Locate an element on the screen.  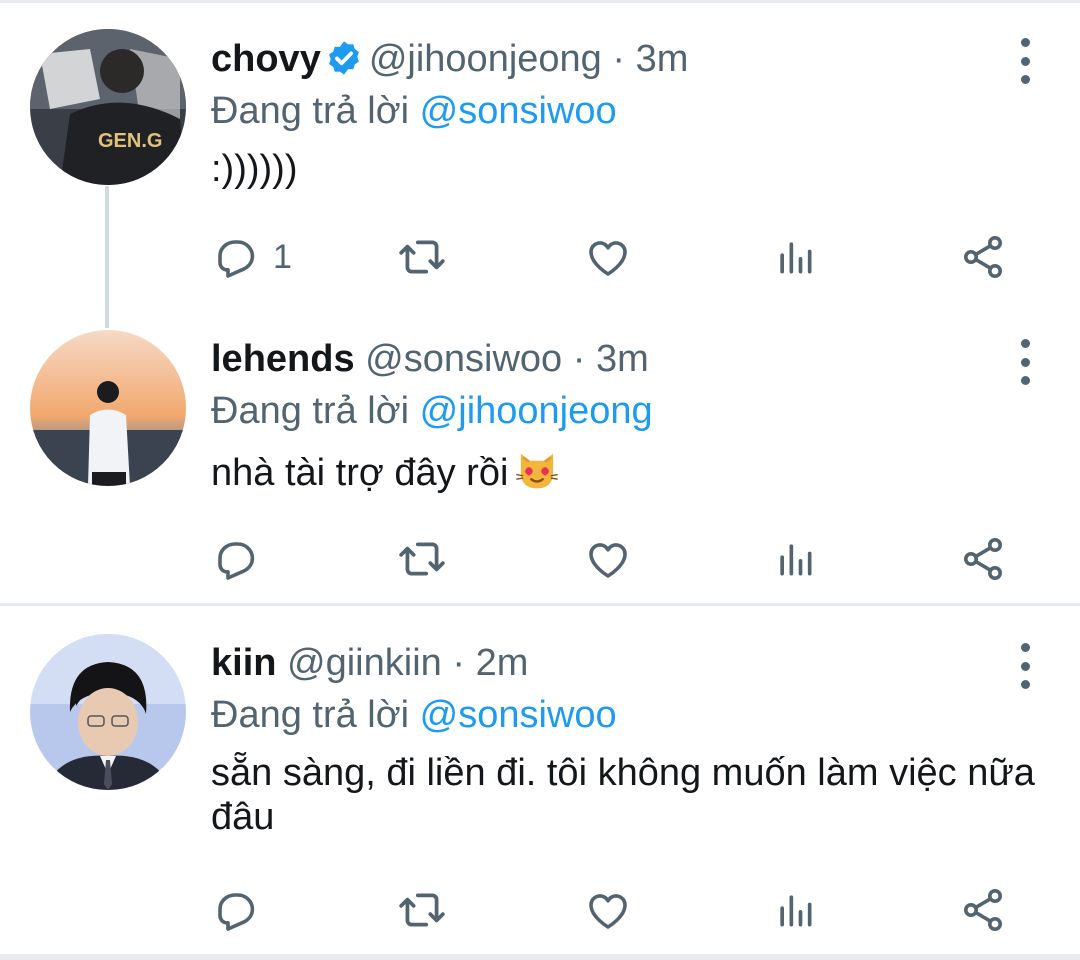
timestamp: 2m is located at coordinates (502, 663).